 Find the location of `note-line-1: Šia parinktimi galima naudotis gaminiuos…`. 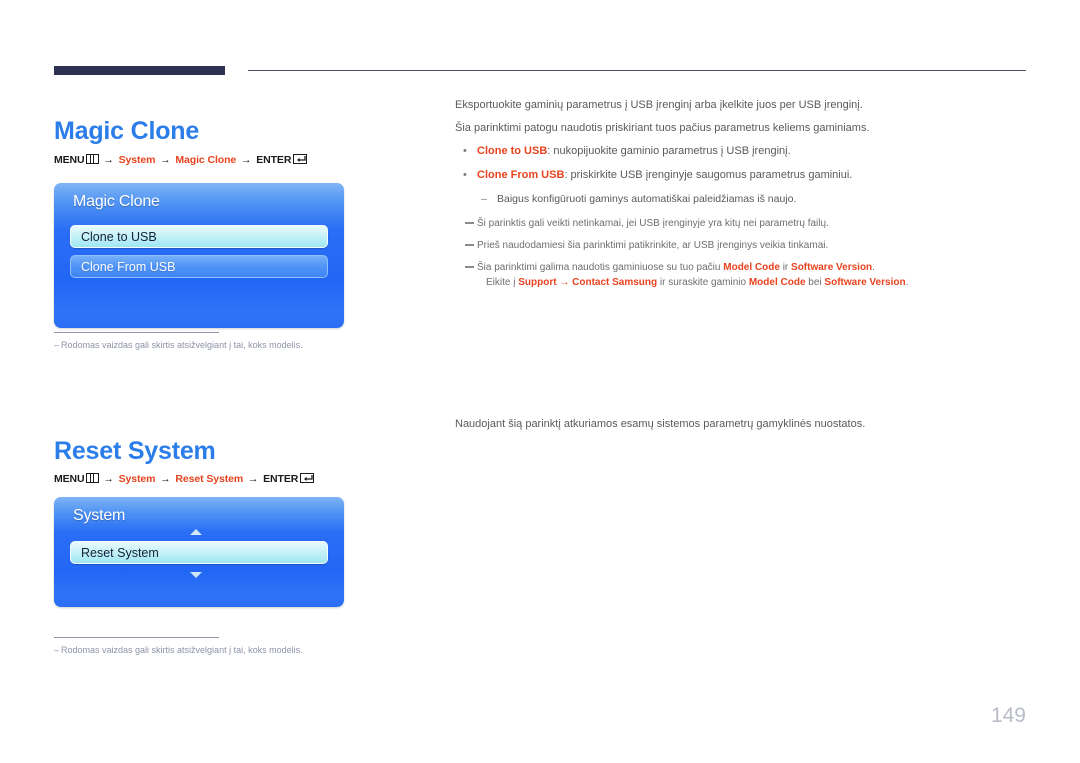

note-line-1: Šia parinktimi galima naudotis gaminiuos… is located at coordinates (676, 267).